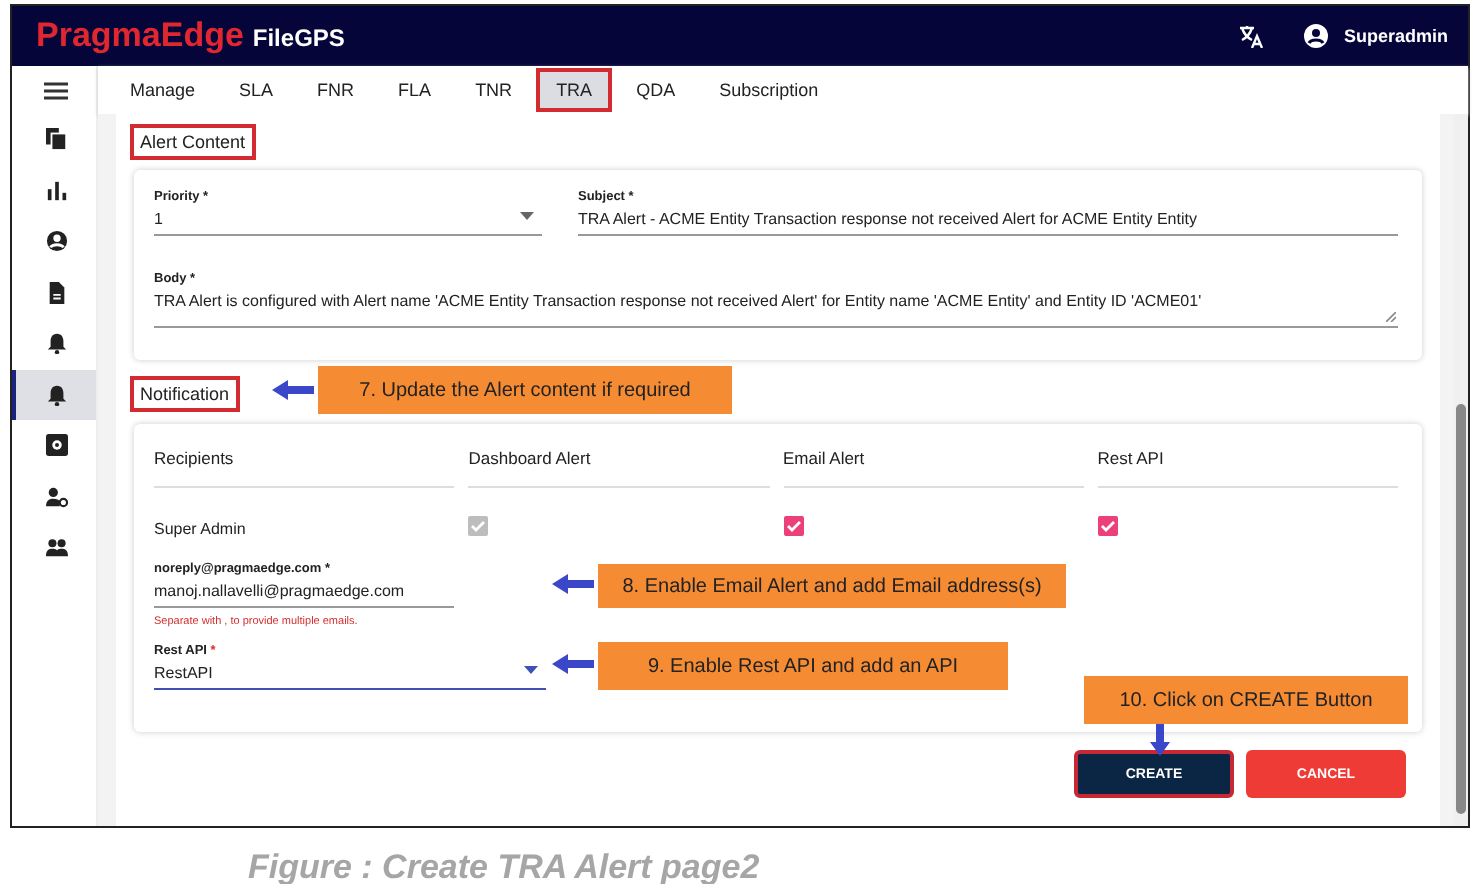  Describe the element at coordinates (56, 90) in the screenshot. I see `menu-icon` at that location.